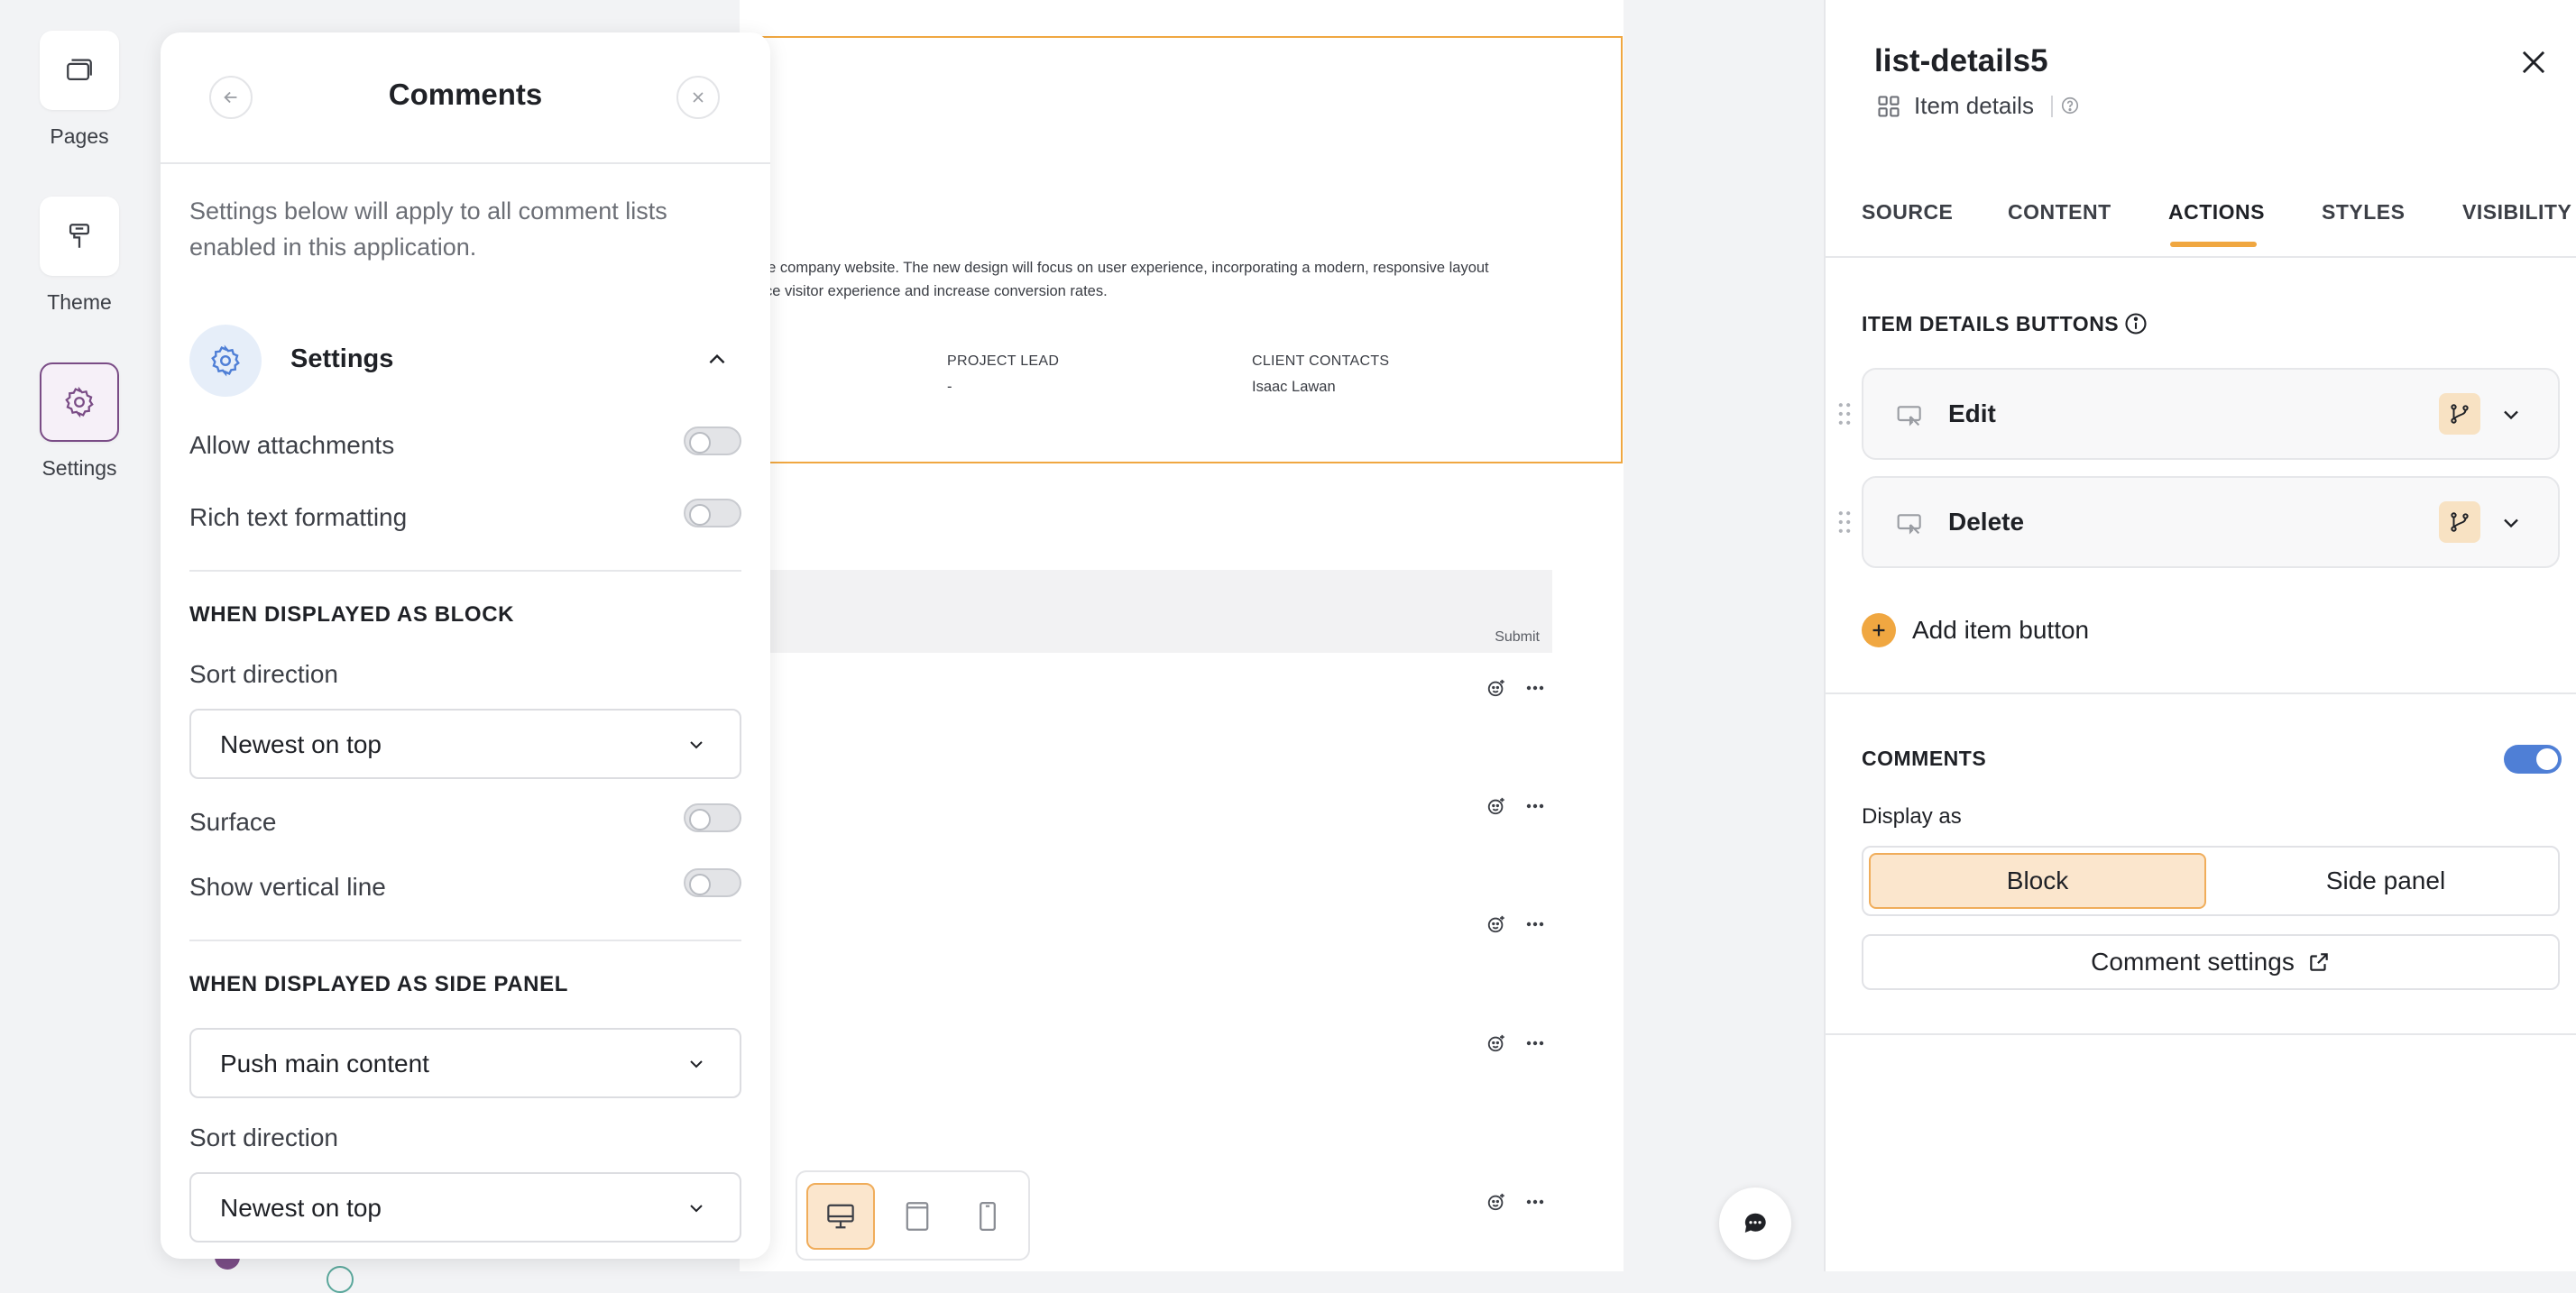 Image resolution: width=2576 pixels, height=1293 pixels. Describe the element at coordinates (1907, 213) in the screenshot. I see `tab-source: SOURCE` at that location.